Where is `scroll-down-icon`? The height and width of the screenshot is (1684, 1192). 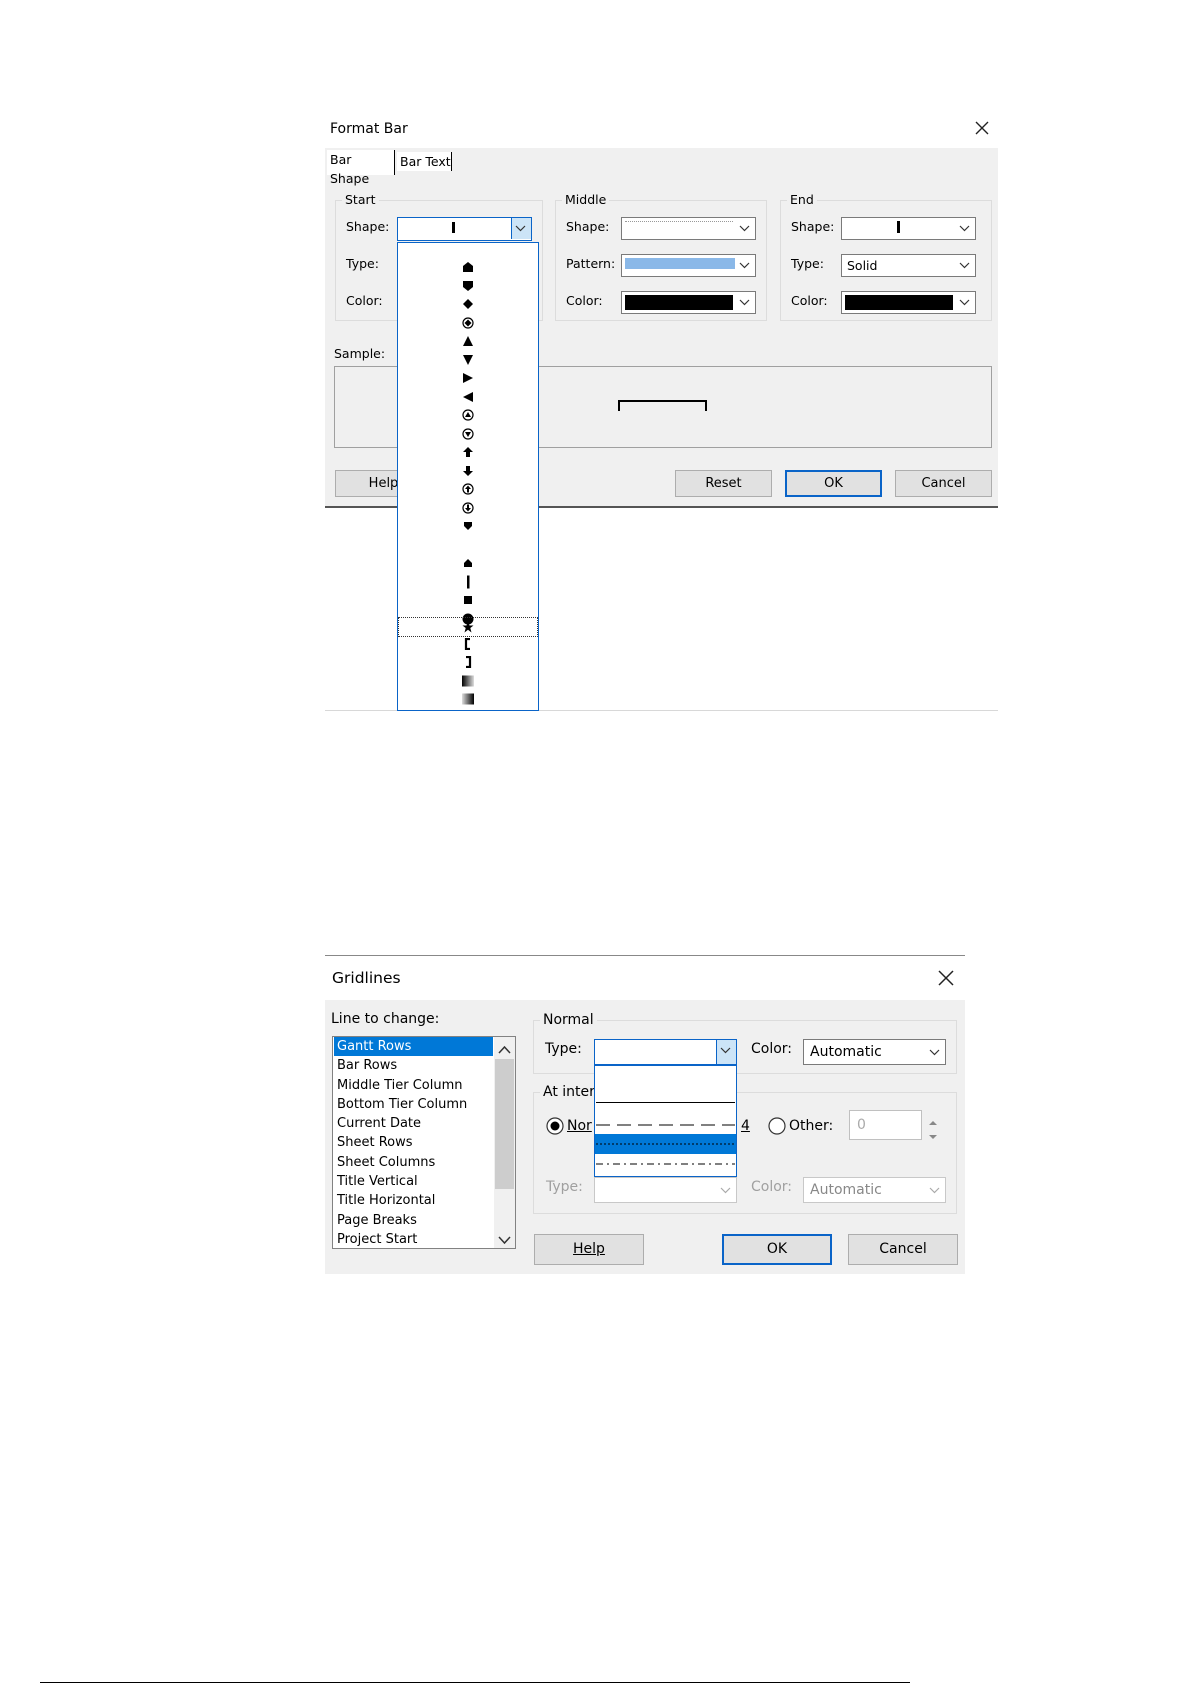
scroll-down-icon is located at coordinates (504, 1238).